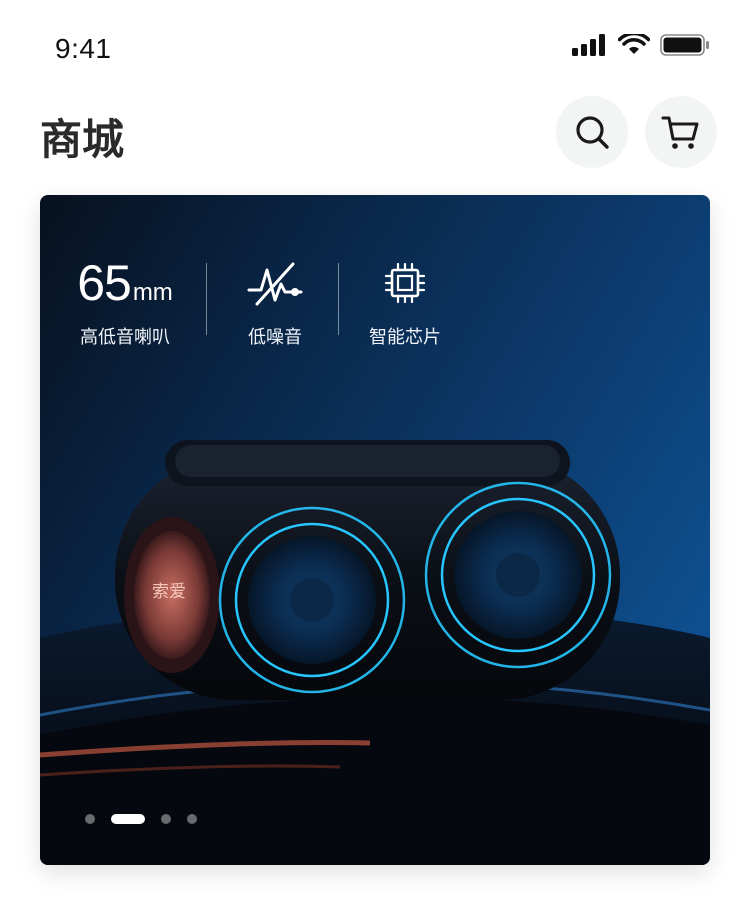 The width and height of the screenshot is (750, 917). I want to click on features-row: 65mm 高低音喇叭 低噪音 智能芯片, so click(375, 310).